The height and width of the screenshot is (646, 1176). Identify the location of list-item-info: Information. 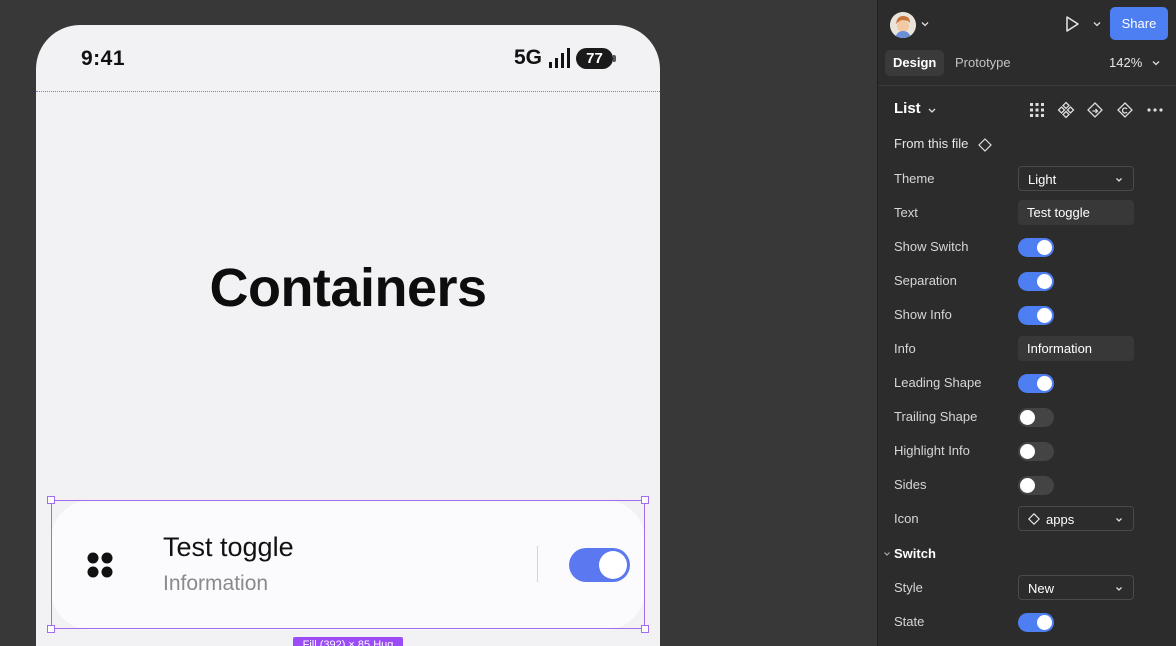
(216, 583).